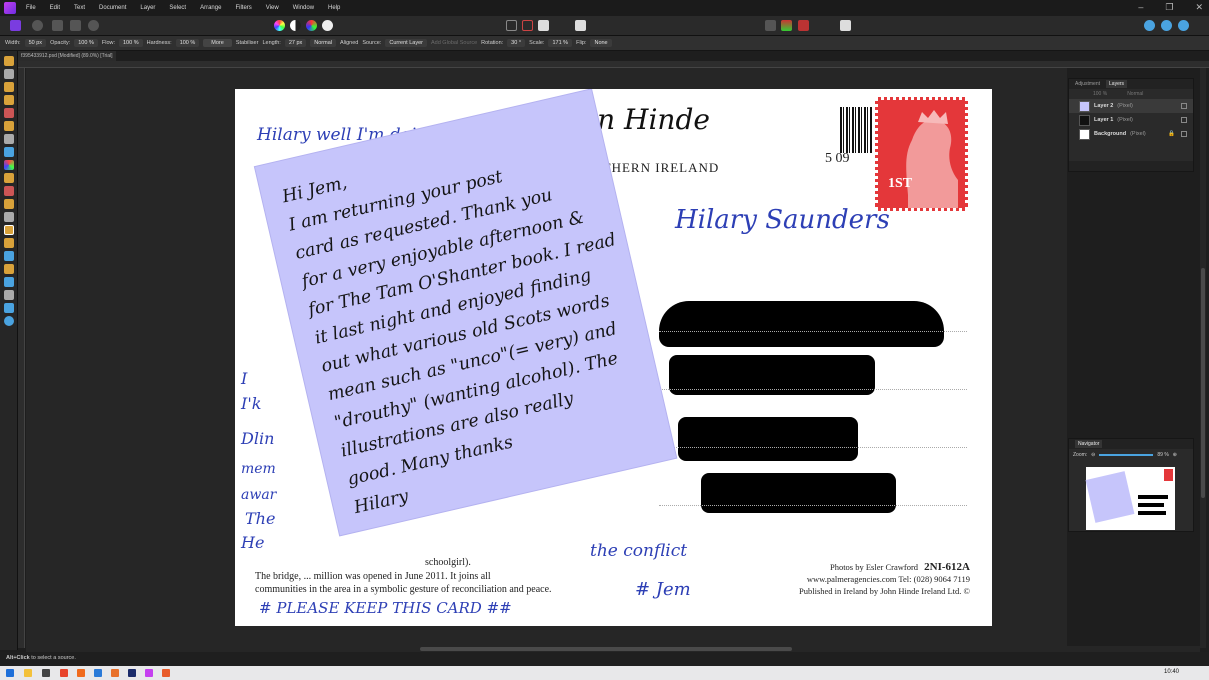 The image size is (1209, 680). Describe the element at coordinates (93, 25) in the screenshot. I see `persona-export-icon` at that location.